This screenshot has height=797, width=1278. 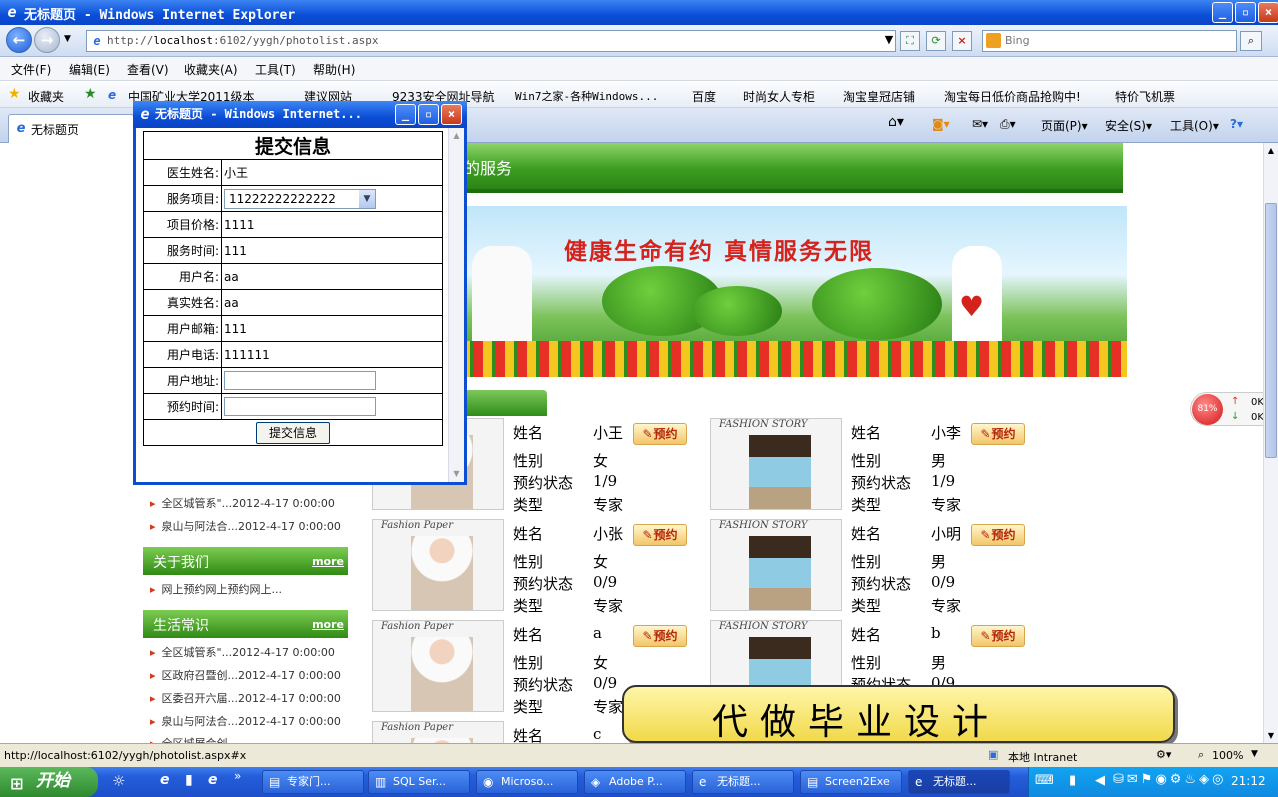 I want to click on scroll-up-icon: ▲, so click(x=1271, y=150).